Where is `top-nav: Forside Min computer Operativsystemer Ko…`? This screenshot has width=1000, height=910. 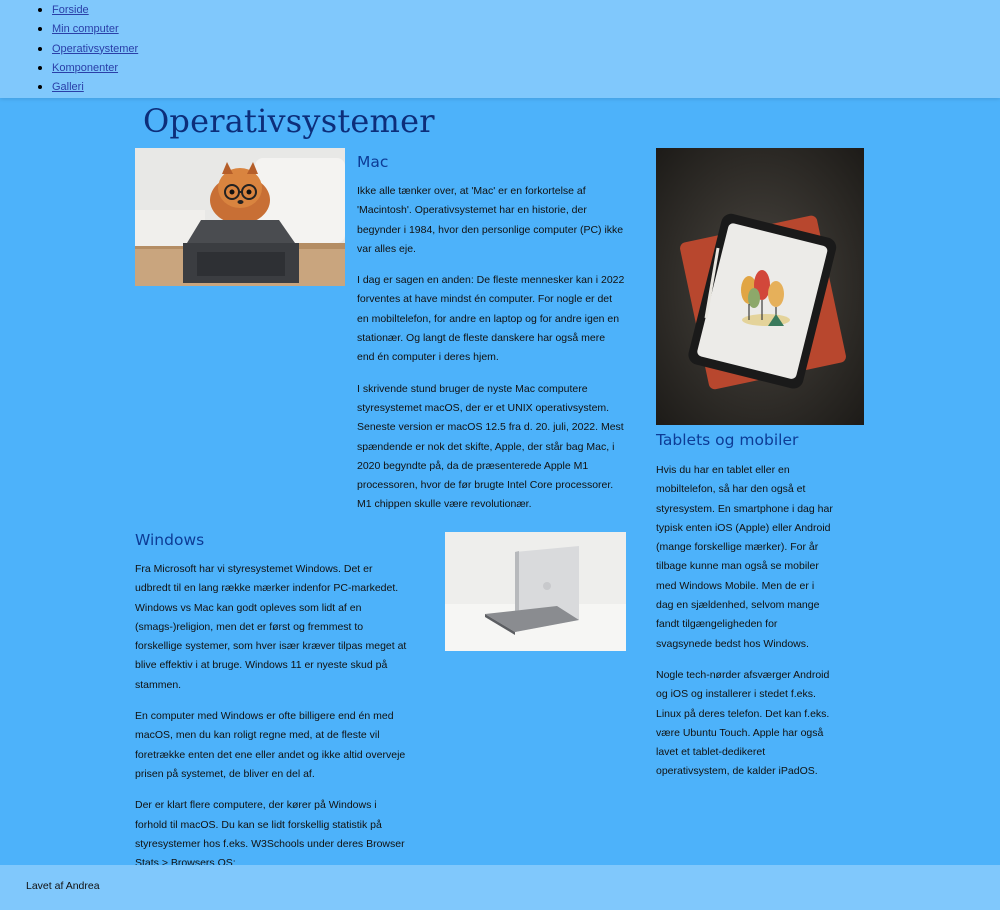
top-nav: Forside Min computer Operativsystemer Ko… is located at coordinates (500, 49).